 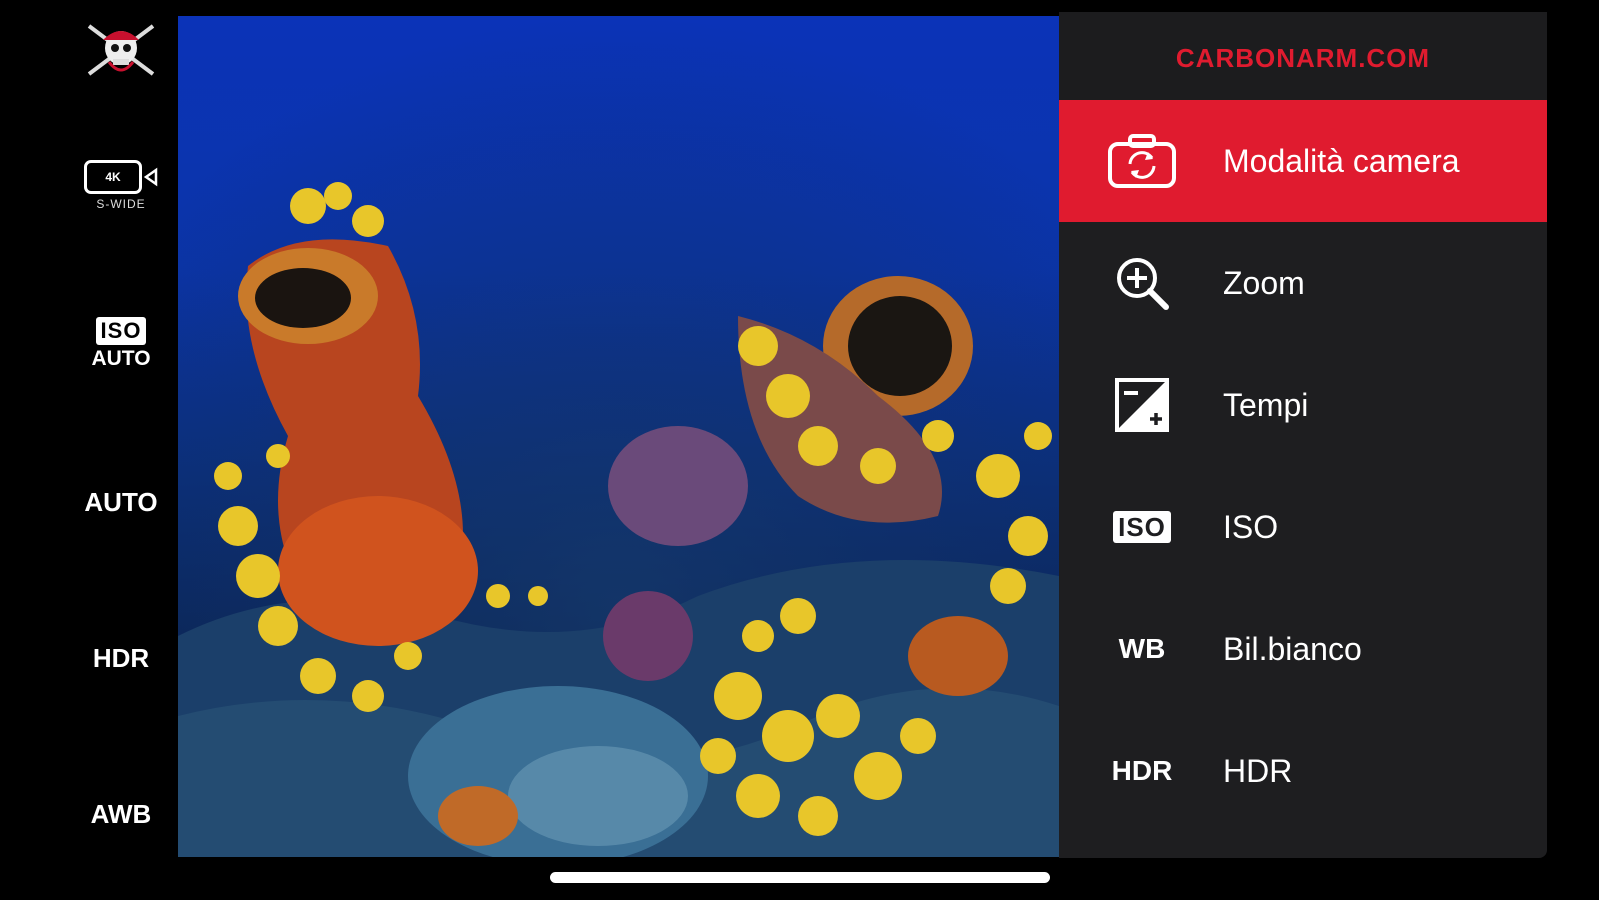 I want to click on hdr-icon-text: HDR, so click(x=1142, y=770).